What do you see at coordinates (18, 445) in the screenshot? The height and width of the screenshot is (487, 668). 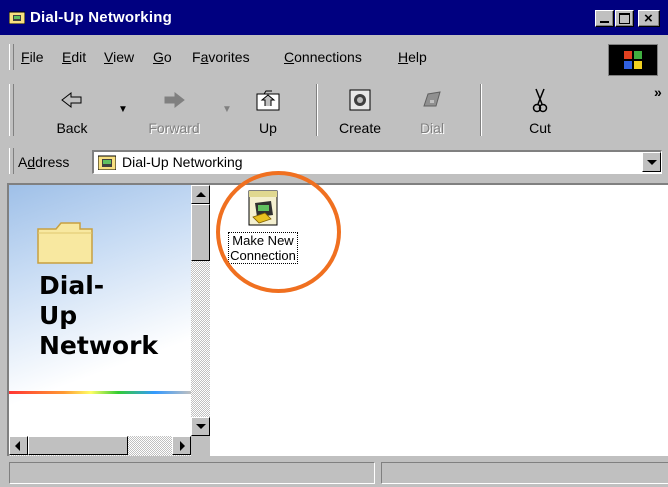 I see `scroll-left-button` at bounding box center [18, 445].